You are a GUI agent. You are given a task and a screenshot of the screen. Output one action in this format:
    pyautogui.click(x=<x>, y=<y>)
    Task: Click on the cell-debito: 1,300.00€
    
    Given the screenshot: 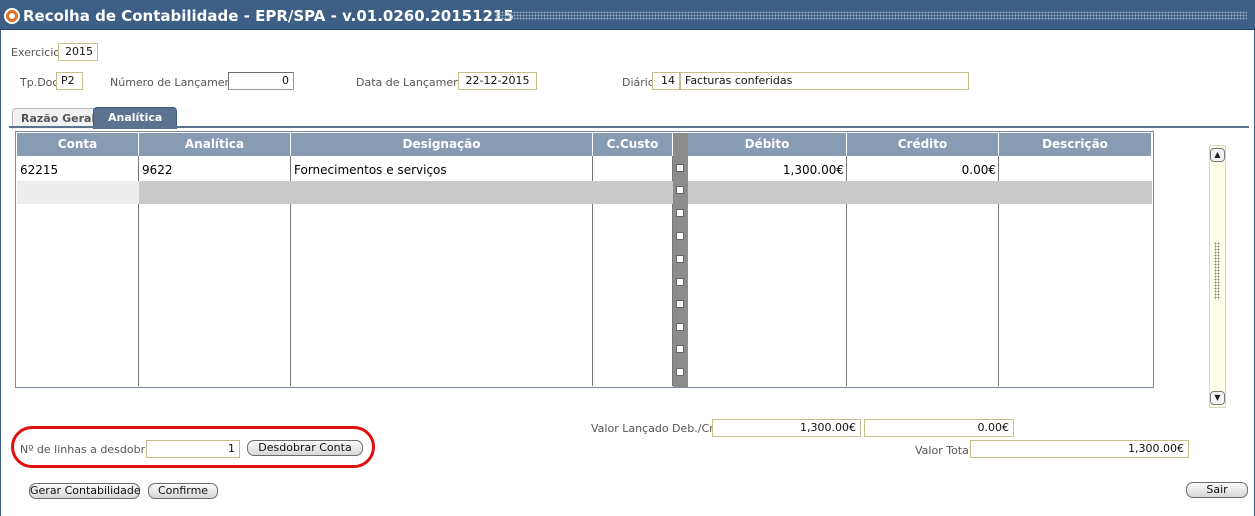 What is the action you would take?
    pyautogui.click(x=767, y=170)
    